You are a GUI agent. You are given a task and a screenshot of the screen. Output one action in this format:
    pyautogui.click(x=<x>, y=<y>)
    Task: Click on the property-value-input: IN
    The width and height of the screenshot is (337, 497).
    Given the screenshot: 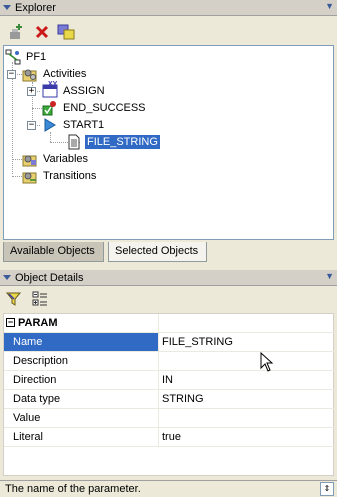 What is the action you would take?
    pyautogui.click(x=166, y=380)
    